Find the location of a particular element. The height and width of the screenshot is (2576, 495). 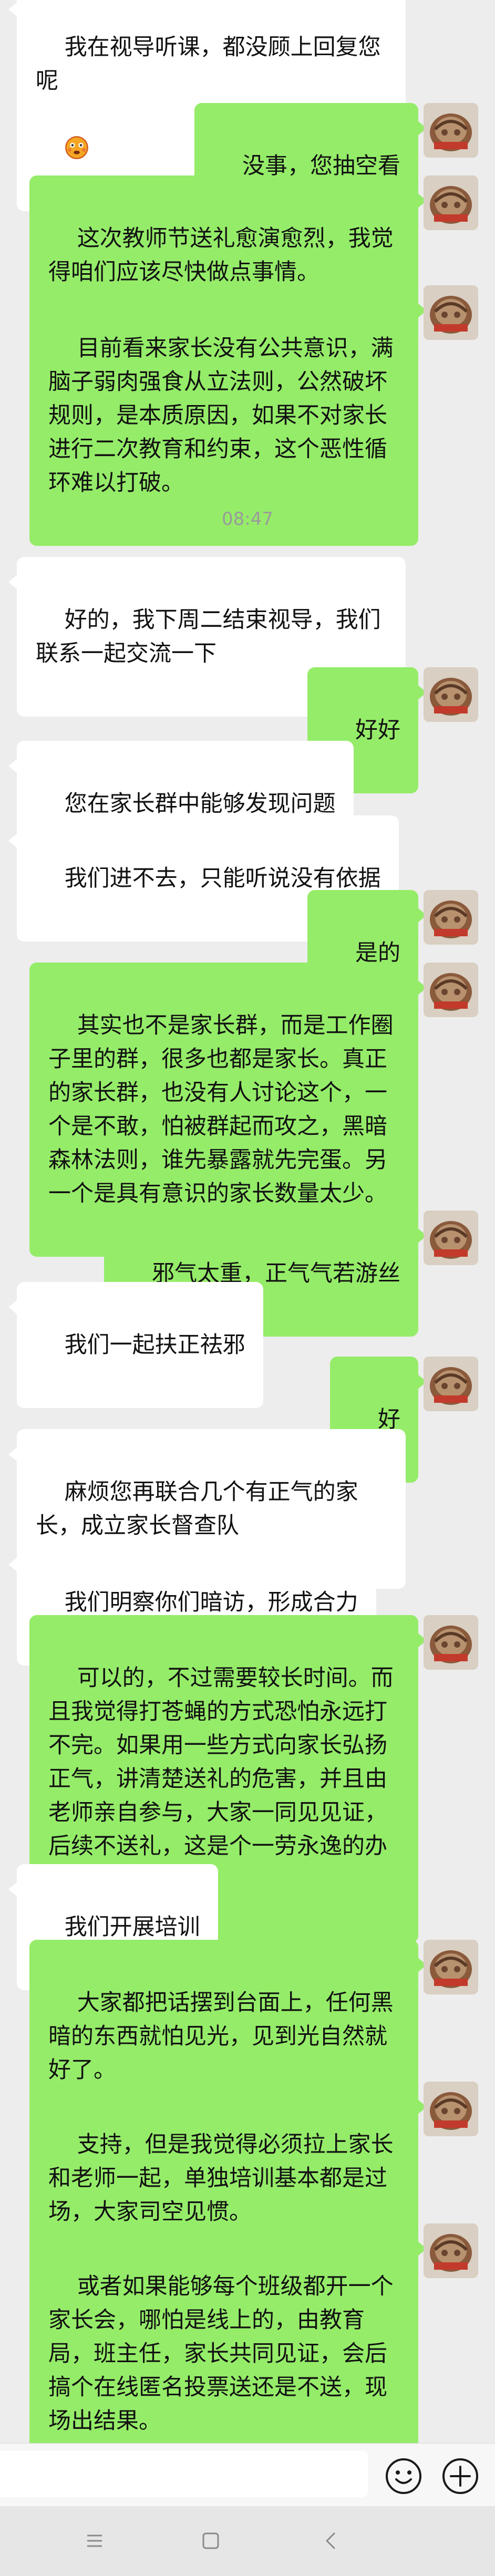

message-text: 我们一起扶正祛邪 is located at coordinates (154, 1345).